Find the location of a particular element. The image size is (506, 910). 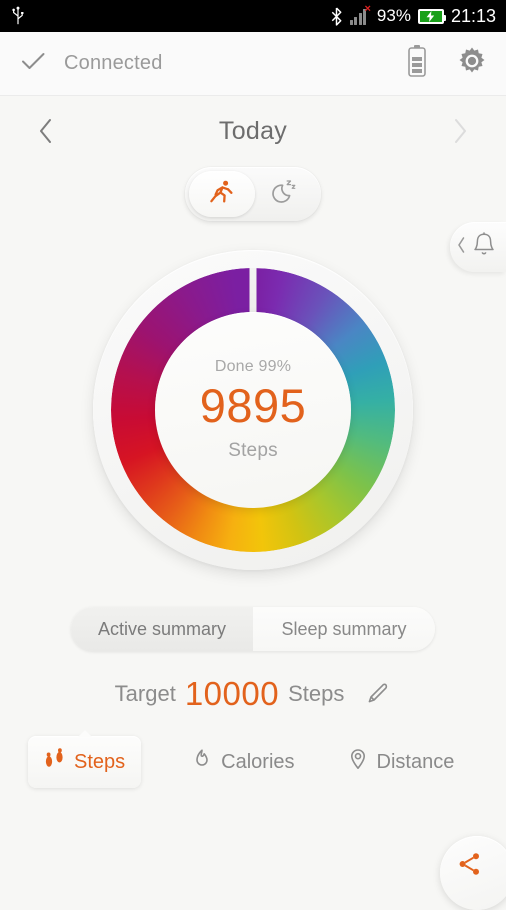

step-count-value: 9895 is located at coordinates (253, 405).